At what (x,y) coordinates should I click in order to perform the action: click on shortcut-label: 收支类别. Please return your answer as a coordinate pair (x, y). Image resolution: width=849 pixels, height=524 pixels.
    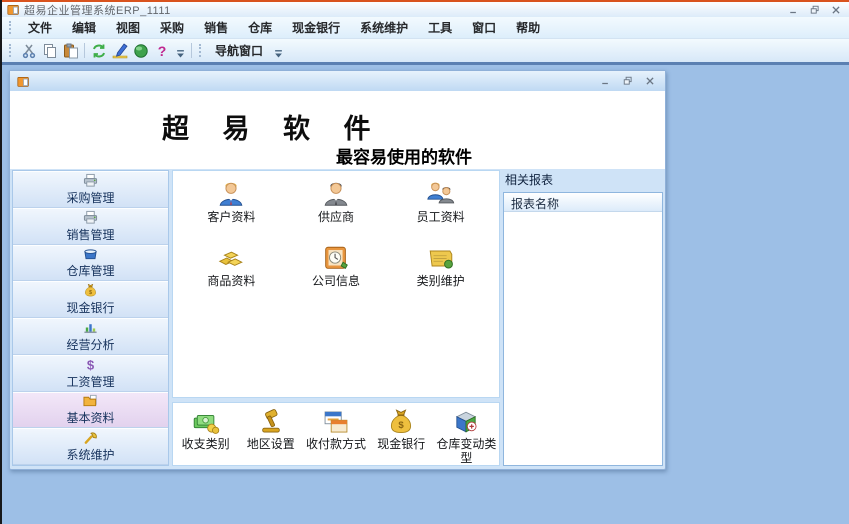
    Looking at the image, I should click on (205, 444).